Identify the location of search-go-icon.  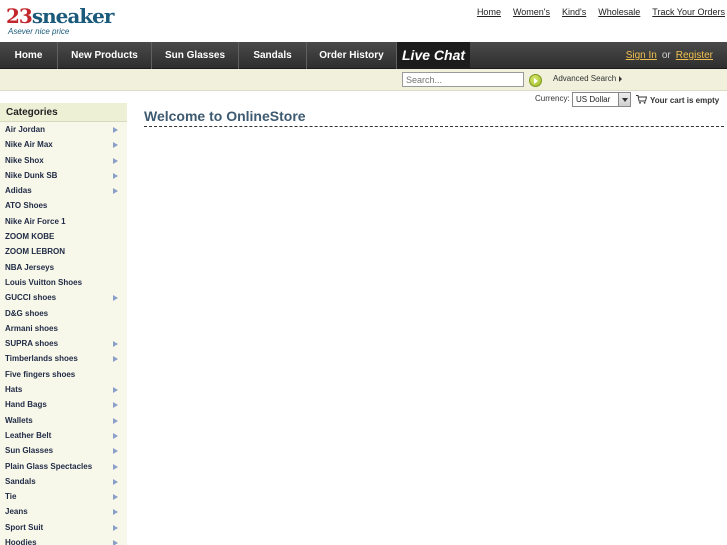
(535, 80).